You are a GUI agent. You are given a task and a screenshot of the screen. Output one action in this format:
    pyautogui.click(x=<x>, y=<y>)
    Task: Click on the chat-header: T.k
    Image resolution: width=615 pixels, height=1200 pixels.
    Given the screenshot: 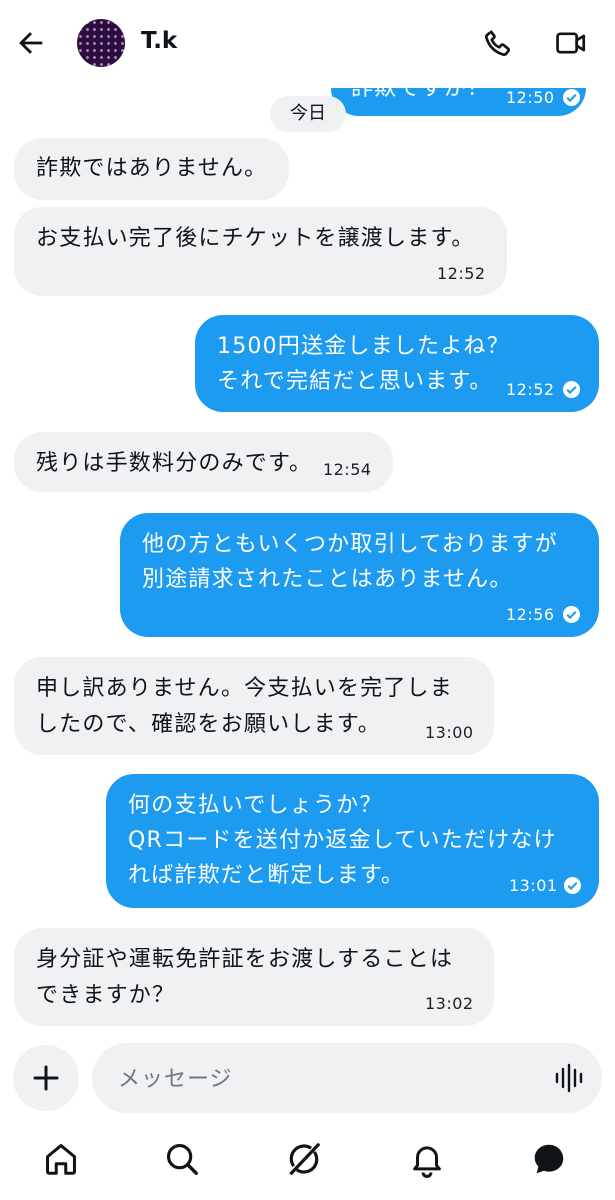 What is the action you would take?
    pyautogui.click(x=307, y=44)
    